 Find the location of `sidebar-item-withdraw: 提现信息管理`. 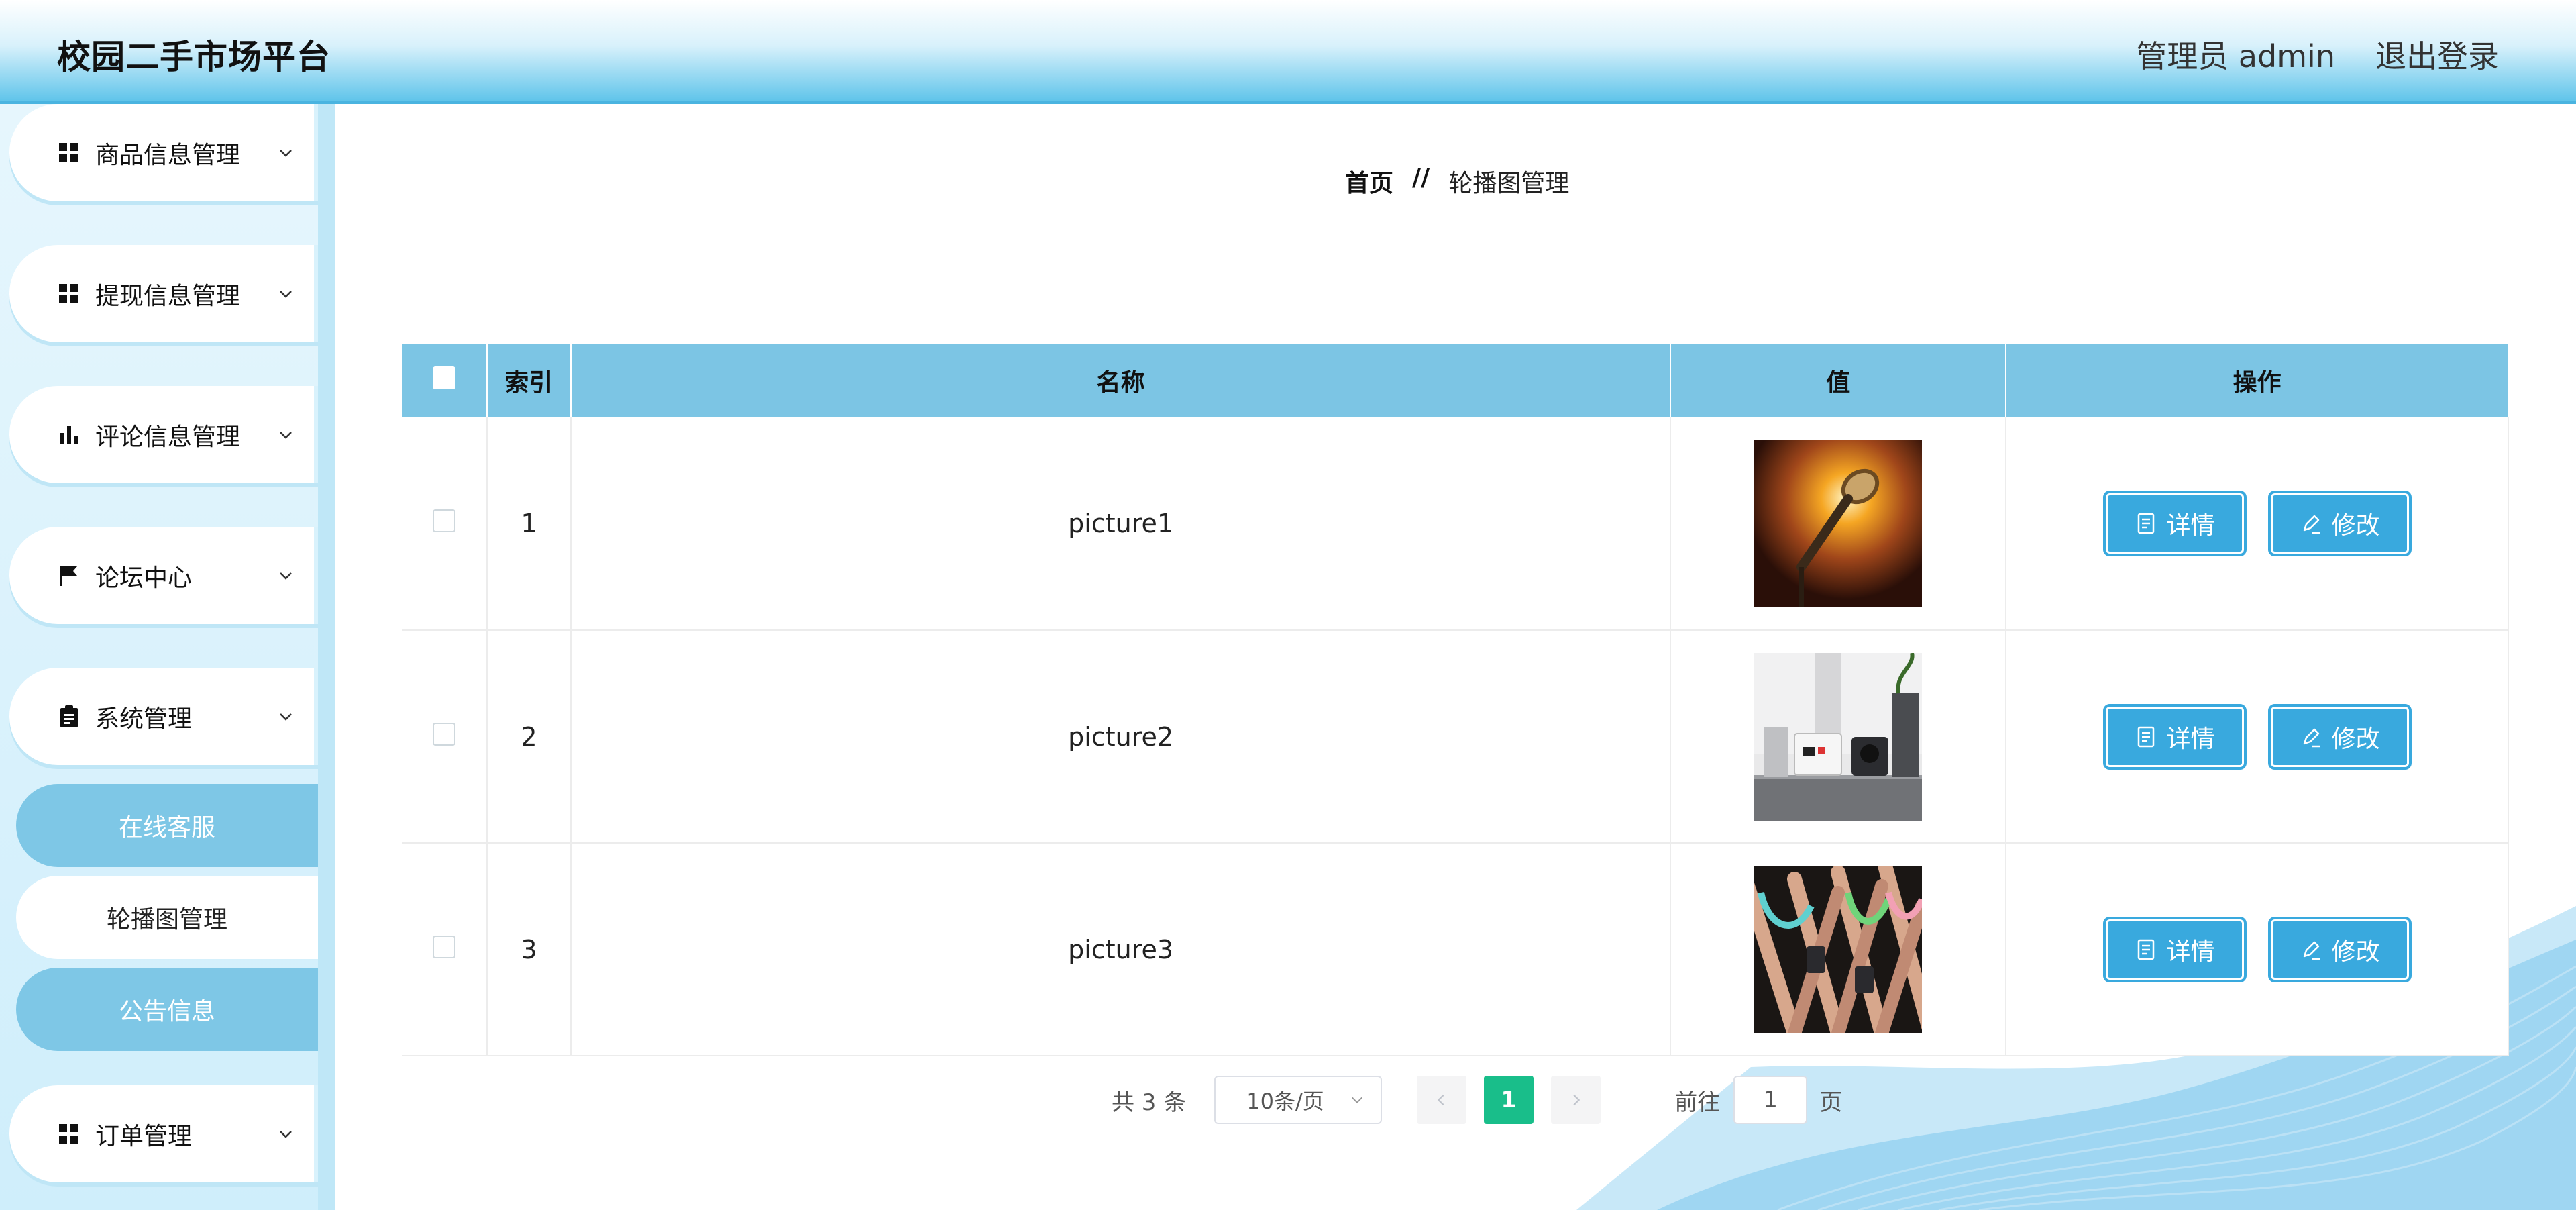

sidebar-item-withdraw: 提现信息管理 is located at coordinates (163, 293).